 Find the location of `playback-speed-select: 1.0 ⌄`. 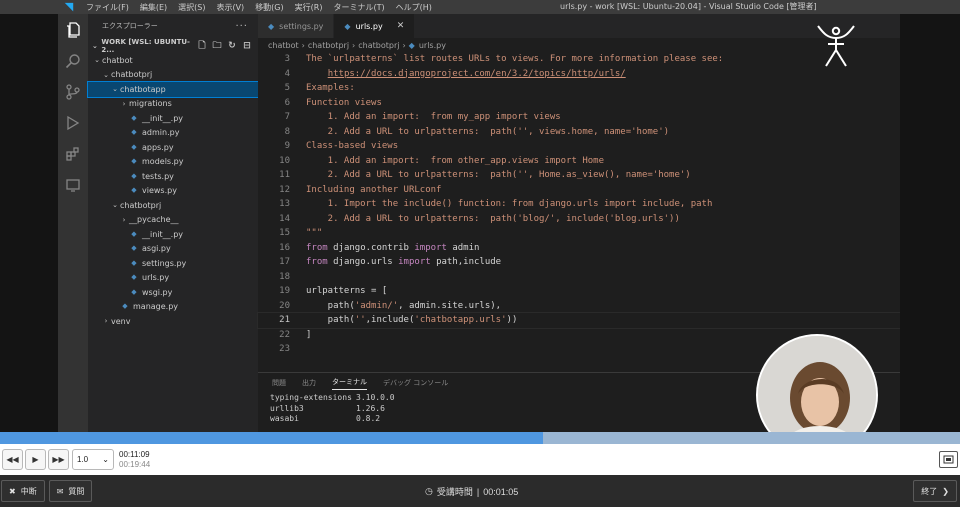

playback-speed-select: 1.0 ⌄ is located at coordinates (93, 459).